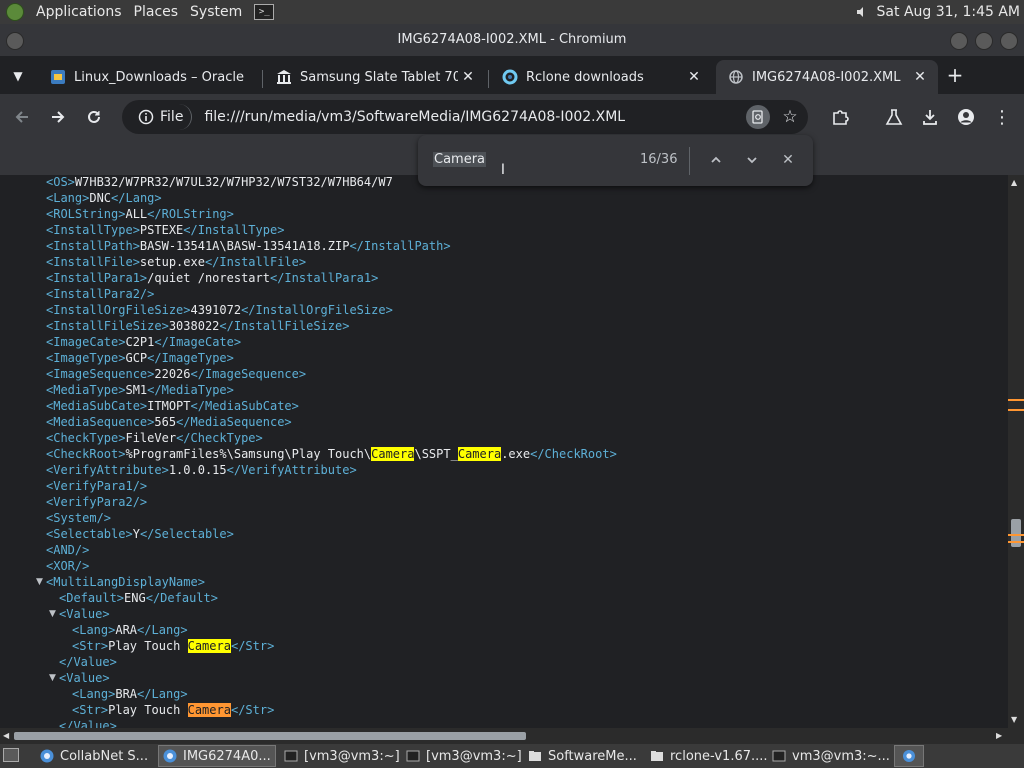  Describe the element at coordinates (1016, 542) in the screenshot. I see `match-tick` at that location.